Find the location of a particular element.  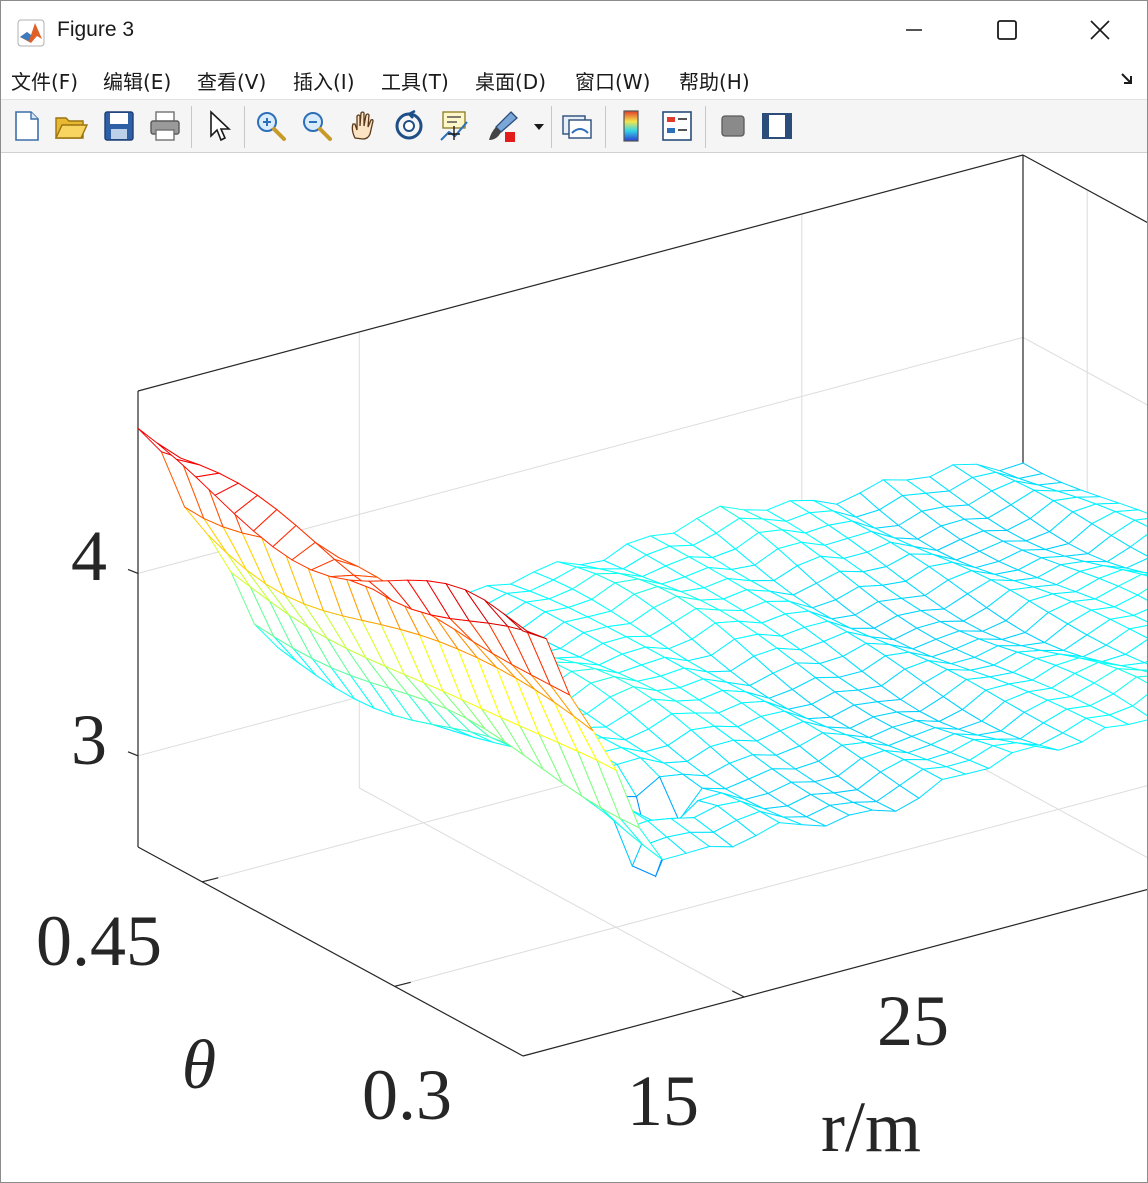

brush-dropdown-icon is located at coordinates (539, 127).